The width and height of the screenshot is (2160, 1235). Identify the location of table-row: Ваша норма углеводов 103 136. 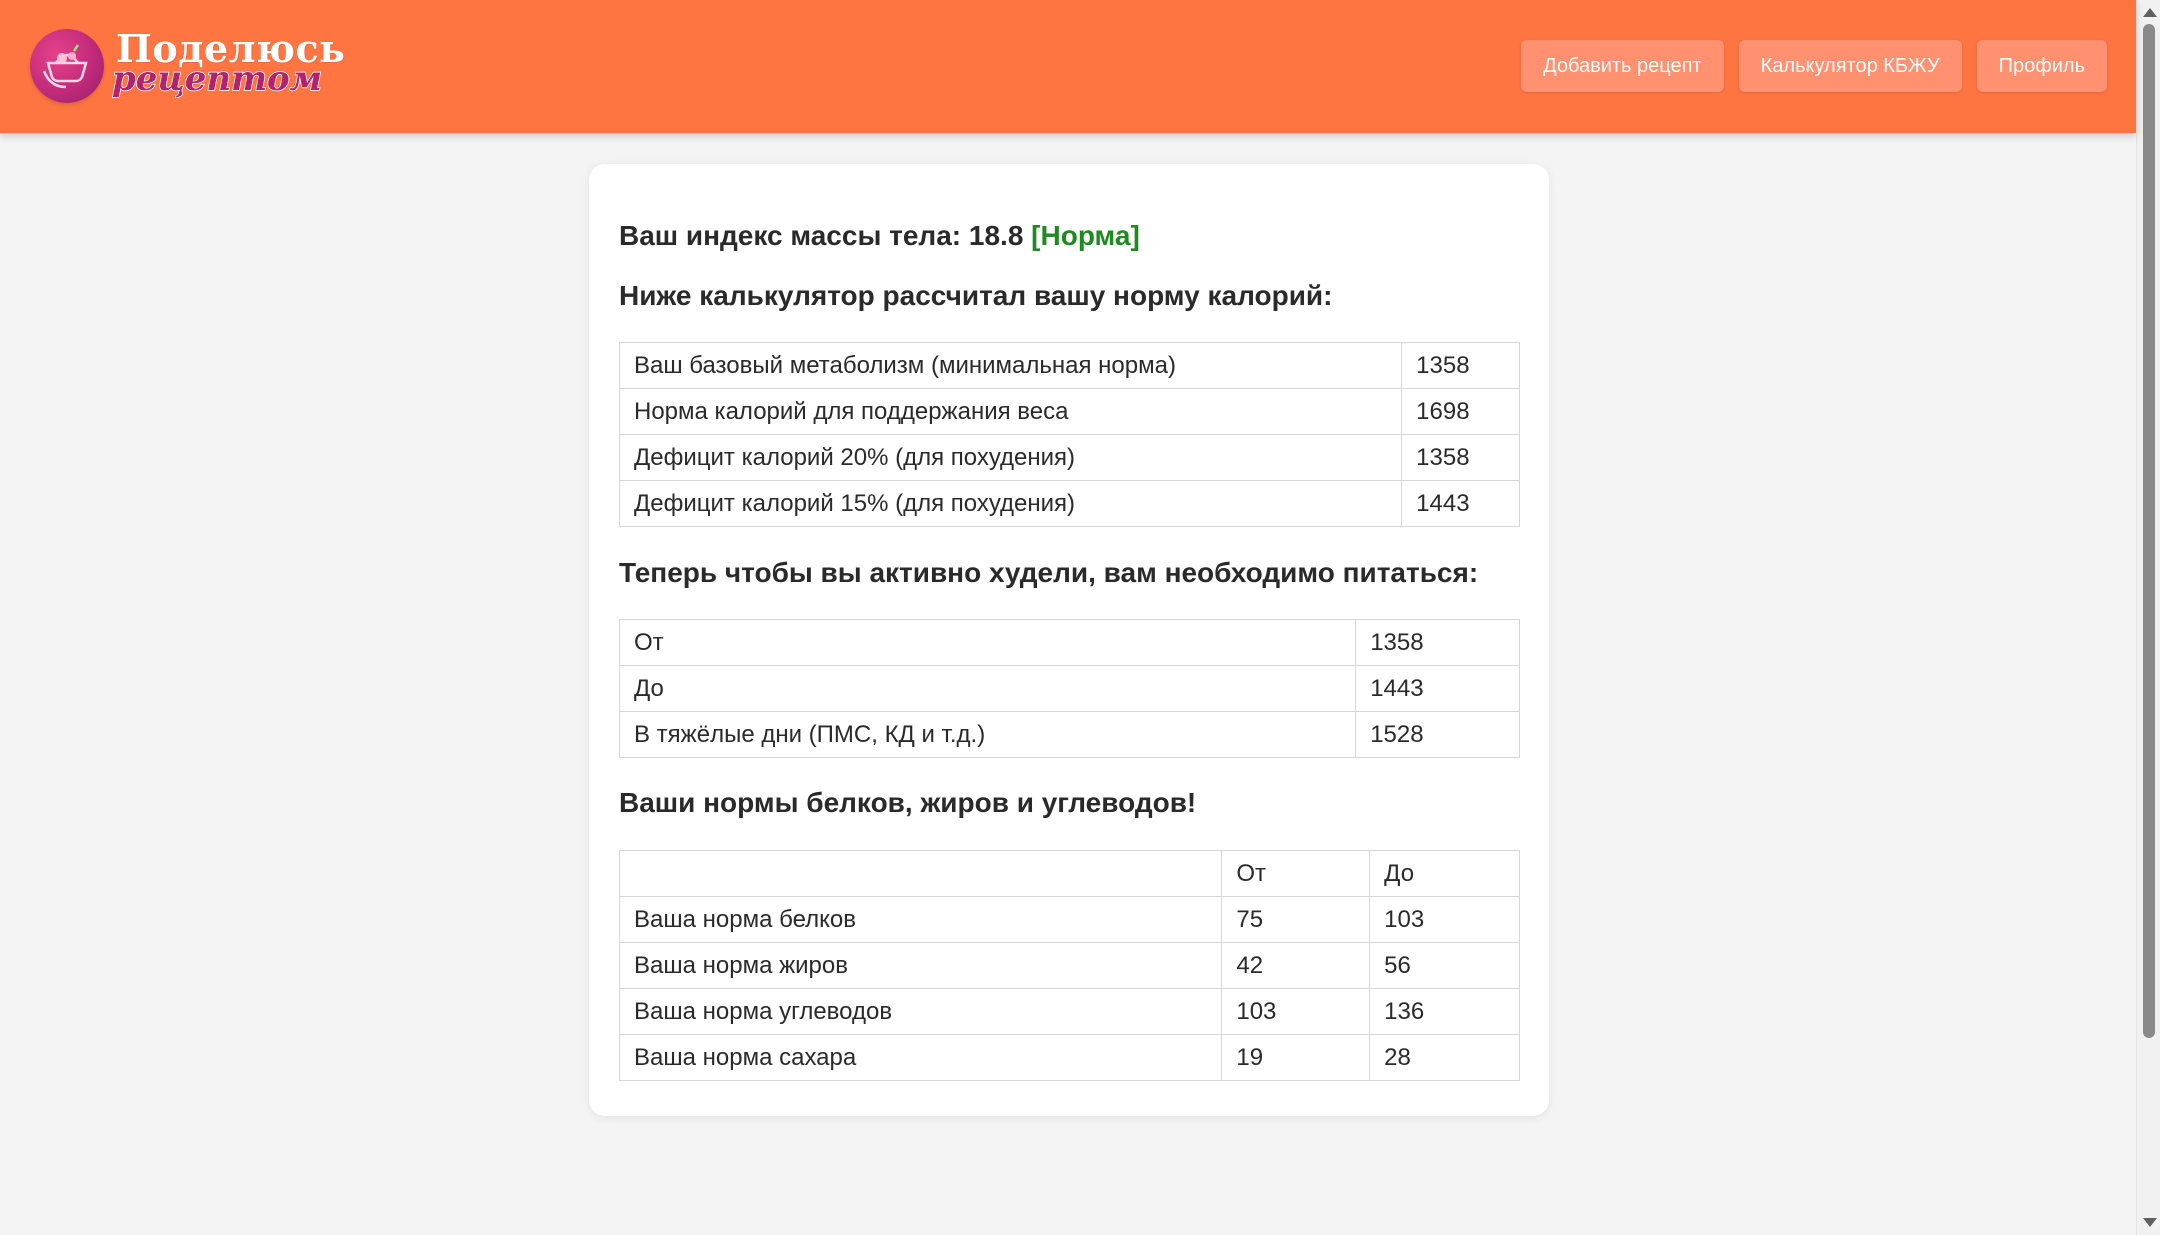
(1069, 1011).